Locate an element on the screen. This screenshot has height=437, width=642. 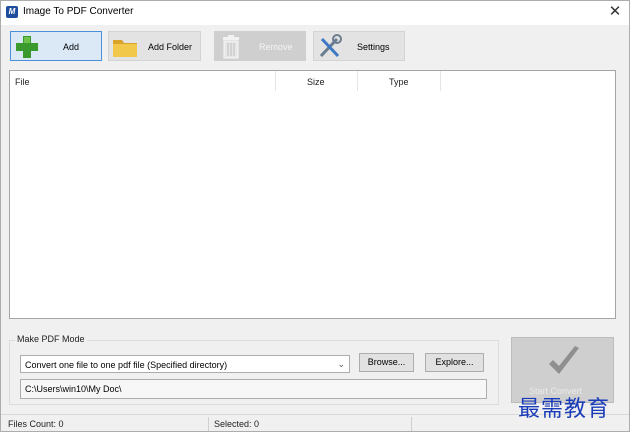
file-list-header: File Size Type is located at coordinates (312, 81).